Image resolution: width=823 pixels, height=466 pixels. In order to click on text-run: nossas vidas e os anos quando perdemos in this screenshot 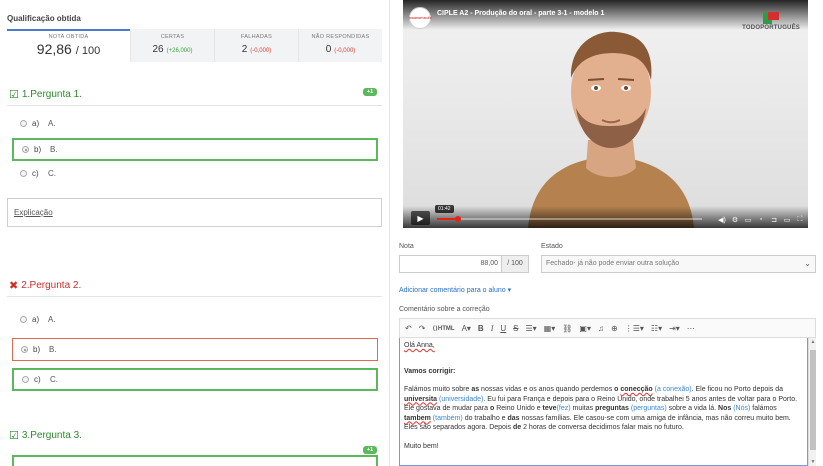, I will do `click(547, 389)`.